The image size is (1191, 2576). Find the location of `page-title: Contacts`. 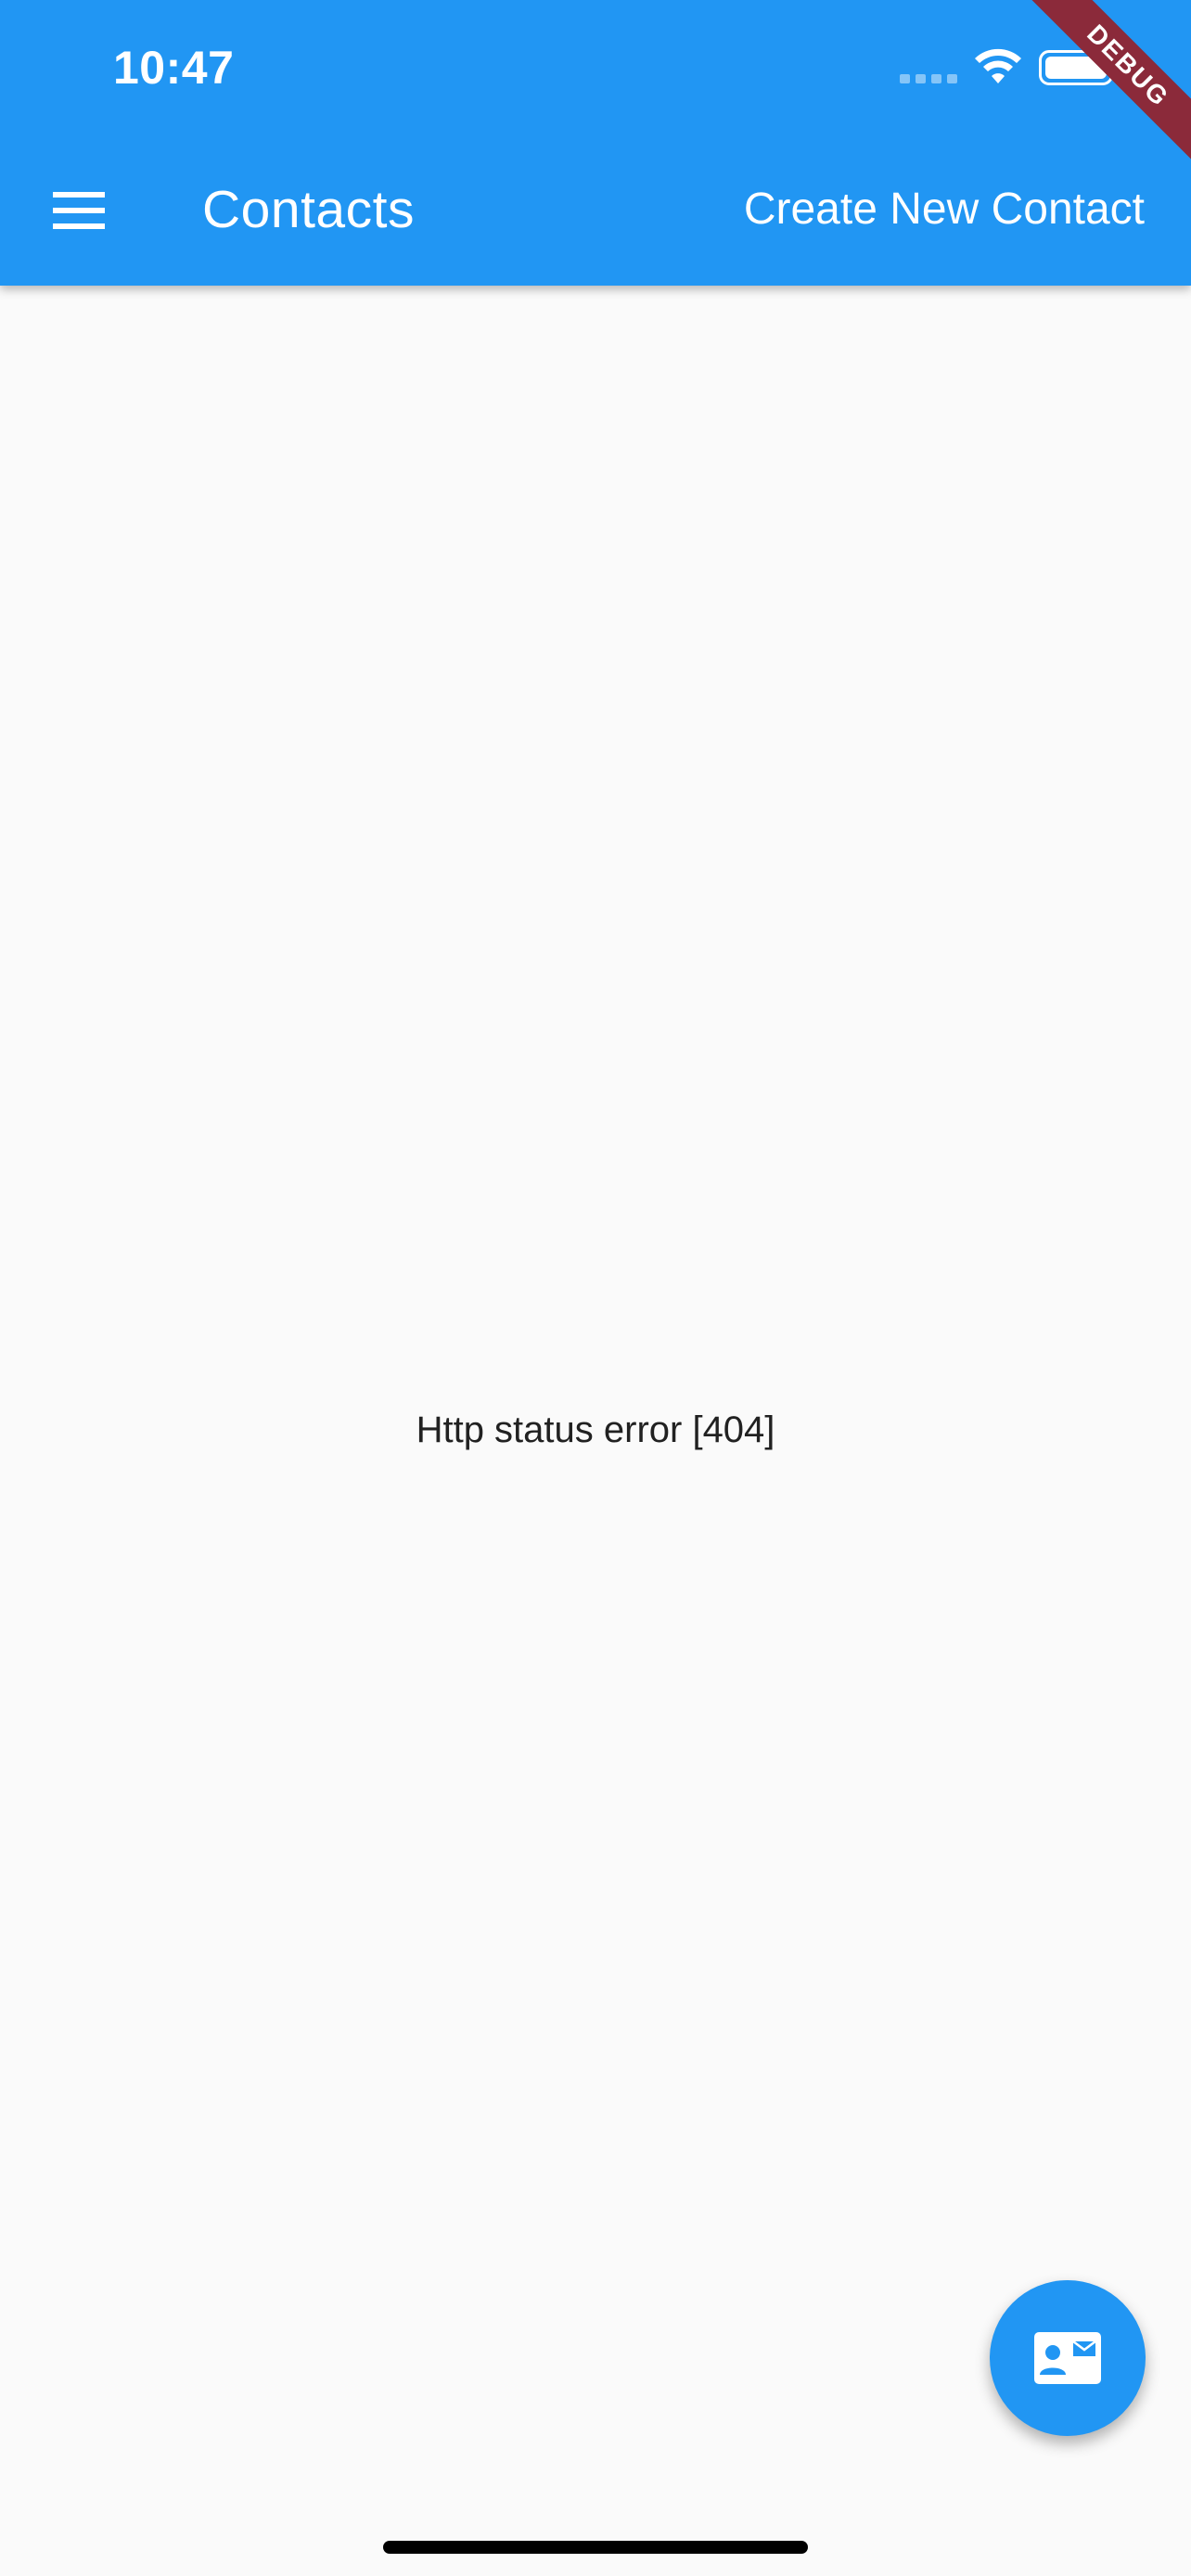

page-title: Contacts is located at coordinates (308, 209).